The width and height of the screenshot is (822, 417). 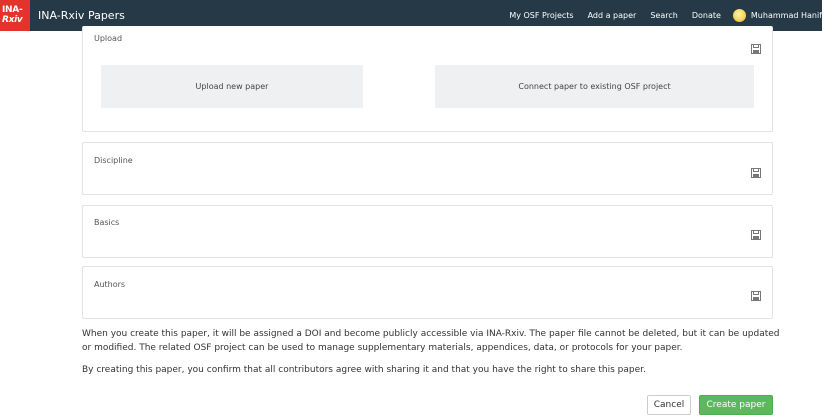 I want to click on create-paper-button-label: Create paper, so click(x=736, y=405).